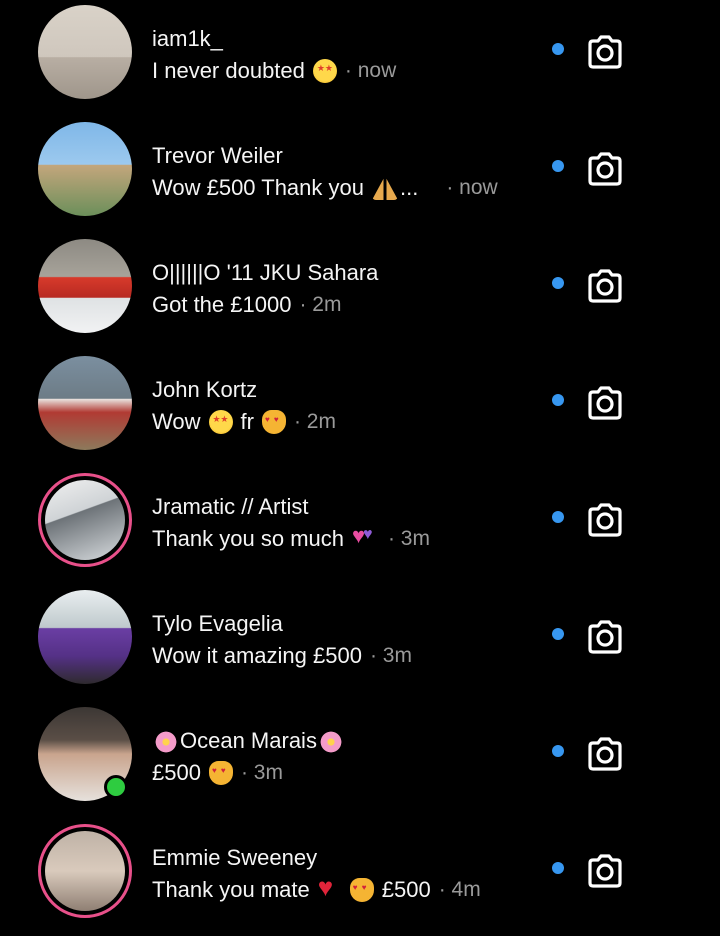  What do you see at coordinates (385, 188) in the screenshot?
I see `folded-hands-emoji-icon` at bounding box center [385, 188].